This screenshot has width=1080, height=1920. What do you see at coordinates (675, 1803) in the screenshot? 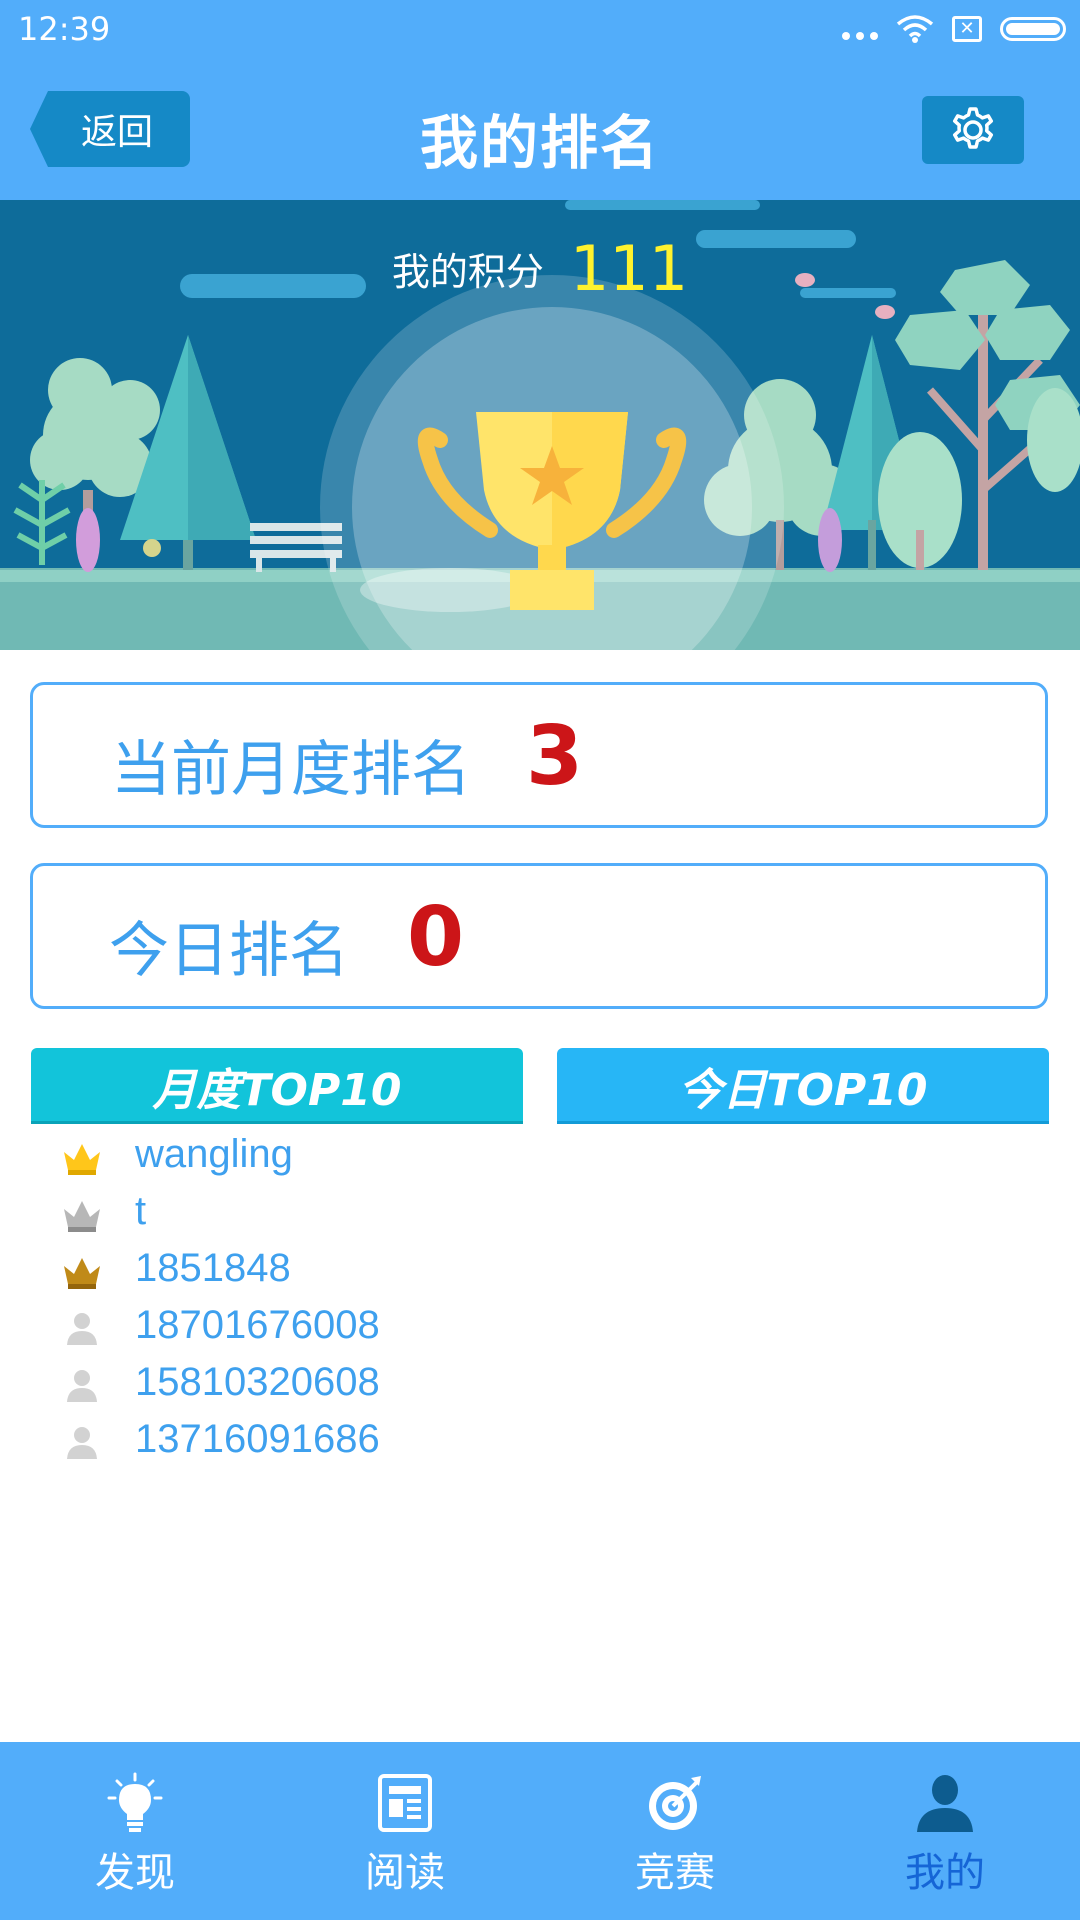
I see `target-icon` at bounding box center [675, 1803].